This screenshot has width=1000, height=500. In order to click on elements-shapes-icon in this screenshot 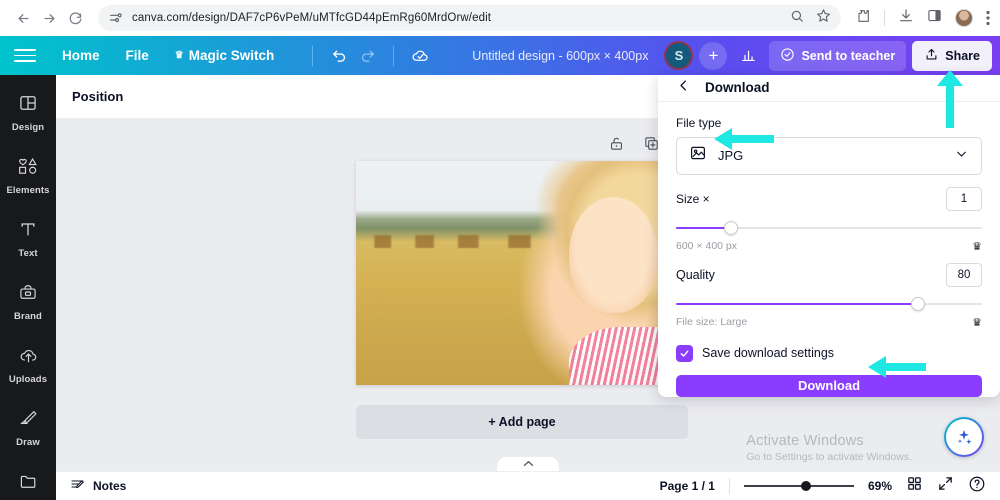, I will do `click(28, 168)`.